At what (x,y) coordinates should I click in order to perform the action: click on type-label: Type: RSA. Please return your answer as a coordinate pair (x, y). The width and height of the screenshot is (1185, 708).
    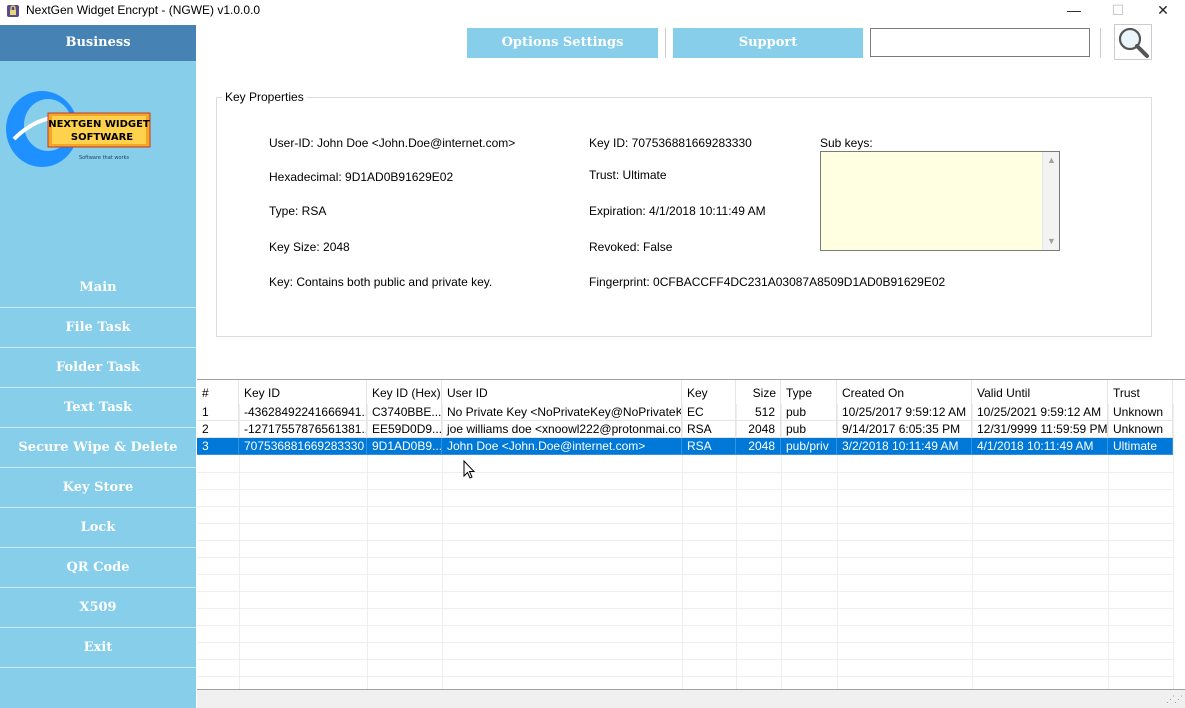
    Looking at the image, I should click on (298, 211).